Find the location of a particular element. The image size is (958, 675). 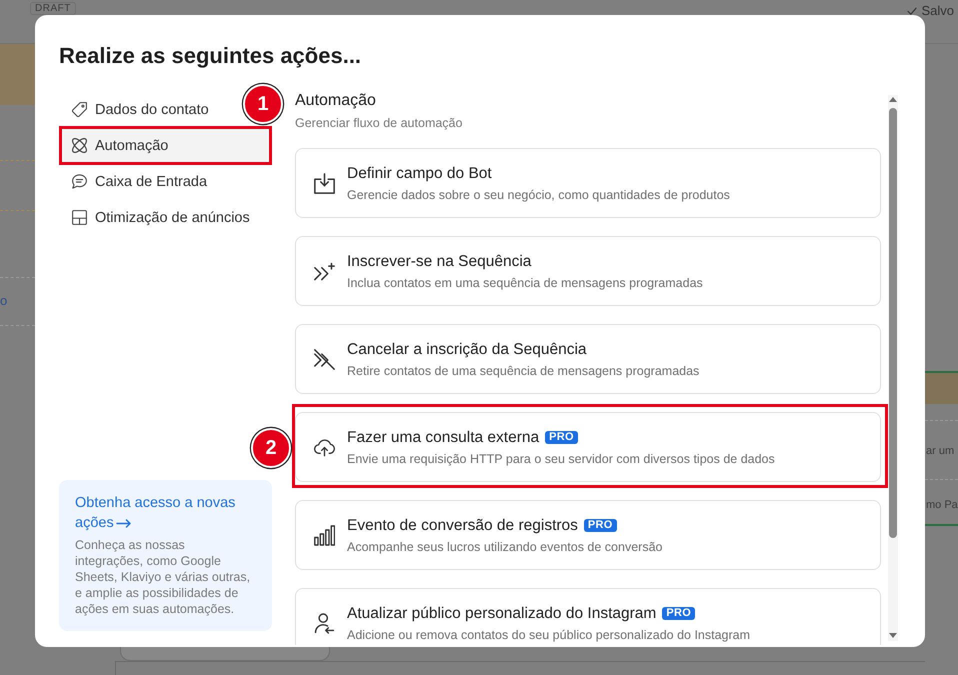

action-card: Fazer uma consulta externa PRO Envie uma requisição HTTP para o seu servidor com diversos tipos de dados is located at coordinates (588, 447).